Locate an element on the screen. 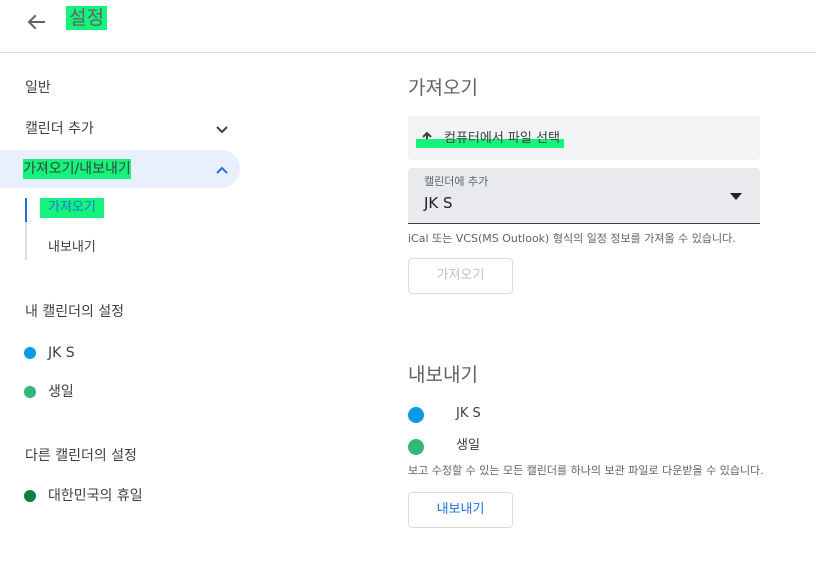 The height and width of the screenshot is (575, 816). nav-tree-line is located at coordinates (26, 241).